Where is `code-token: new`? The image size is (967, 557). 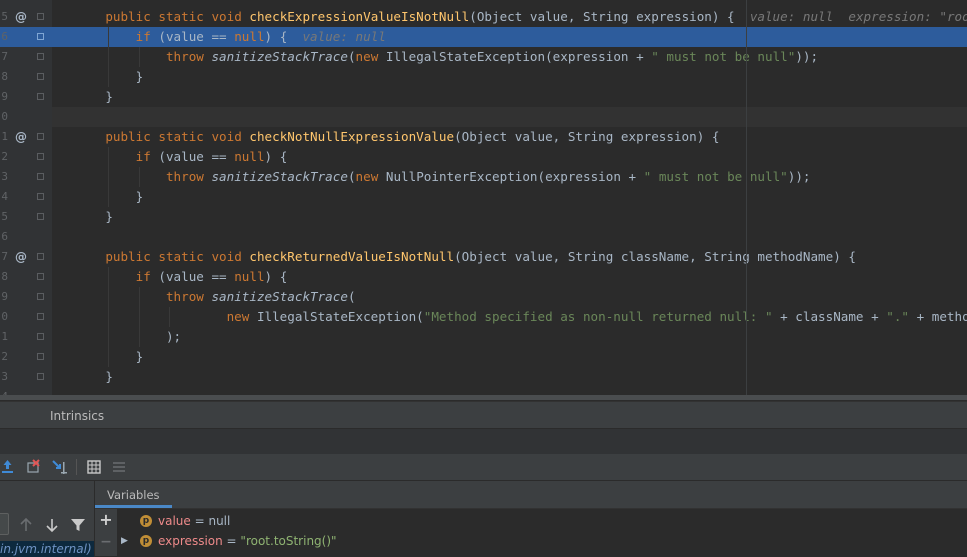 code-token: new is located at coordinates (241, 316).